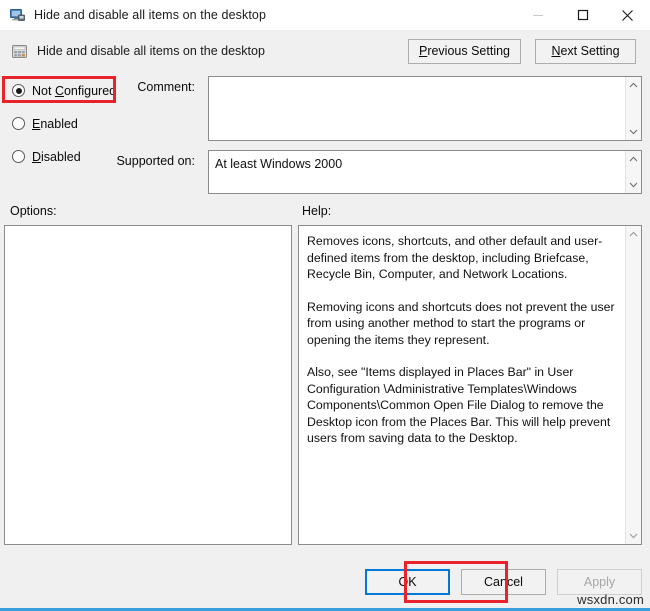  I want to click on radio-label-enabled: Enabled, so click(55, 123).